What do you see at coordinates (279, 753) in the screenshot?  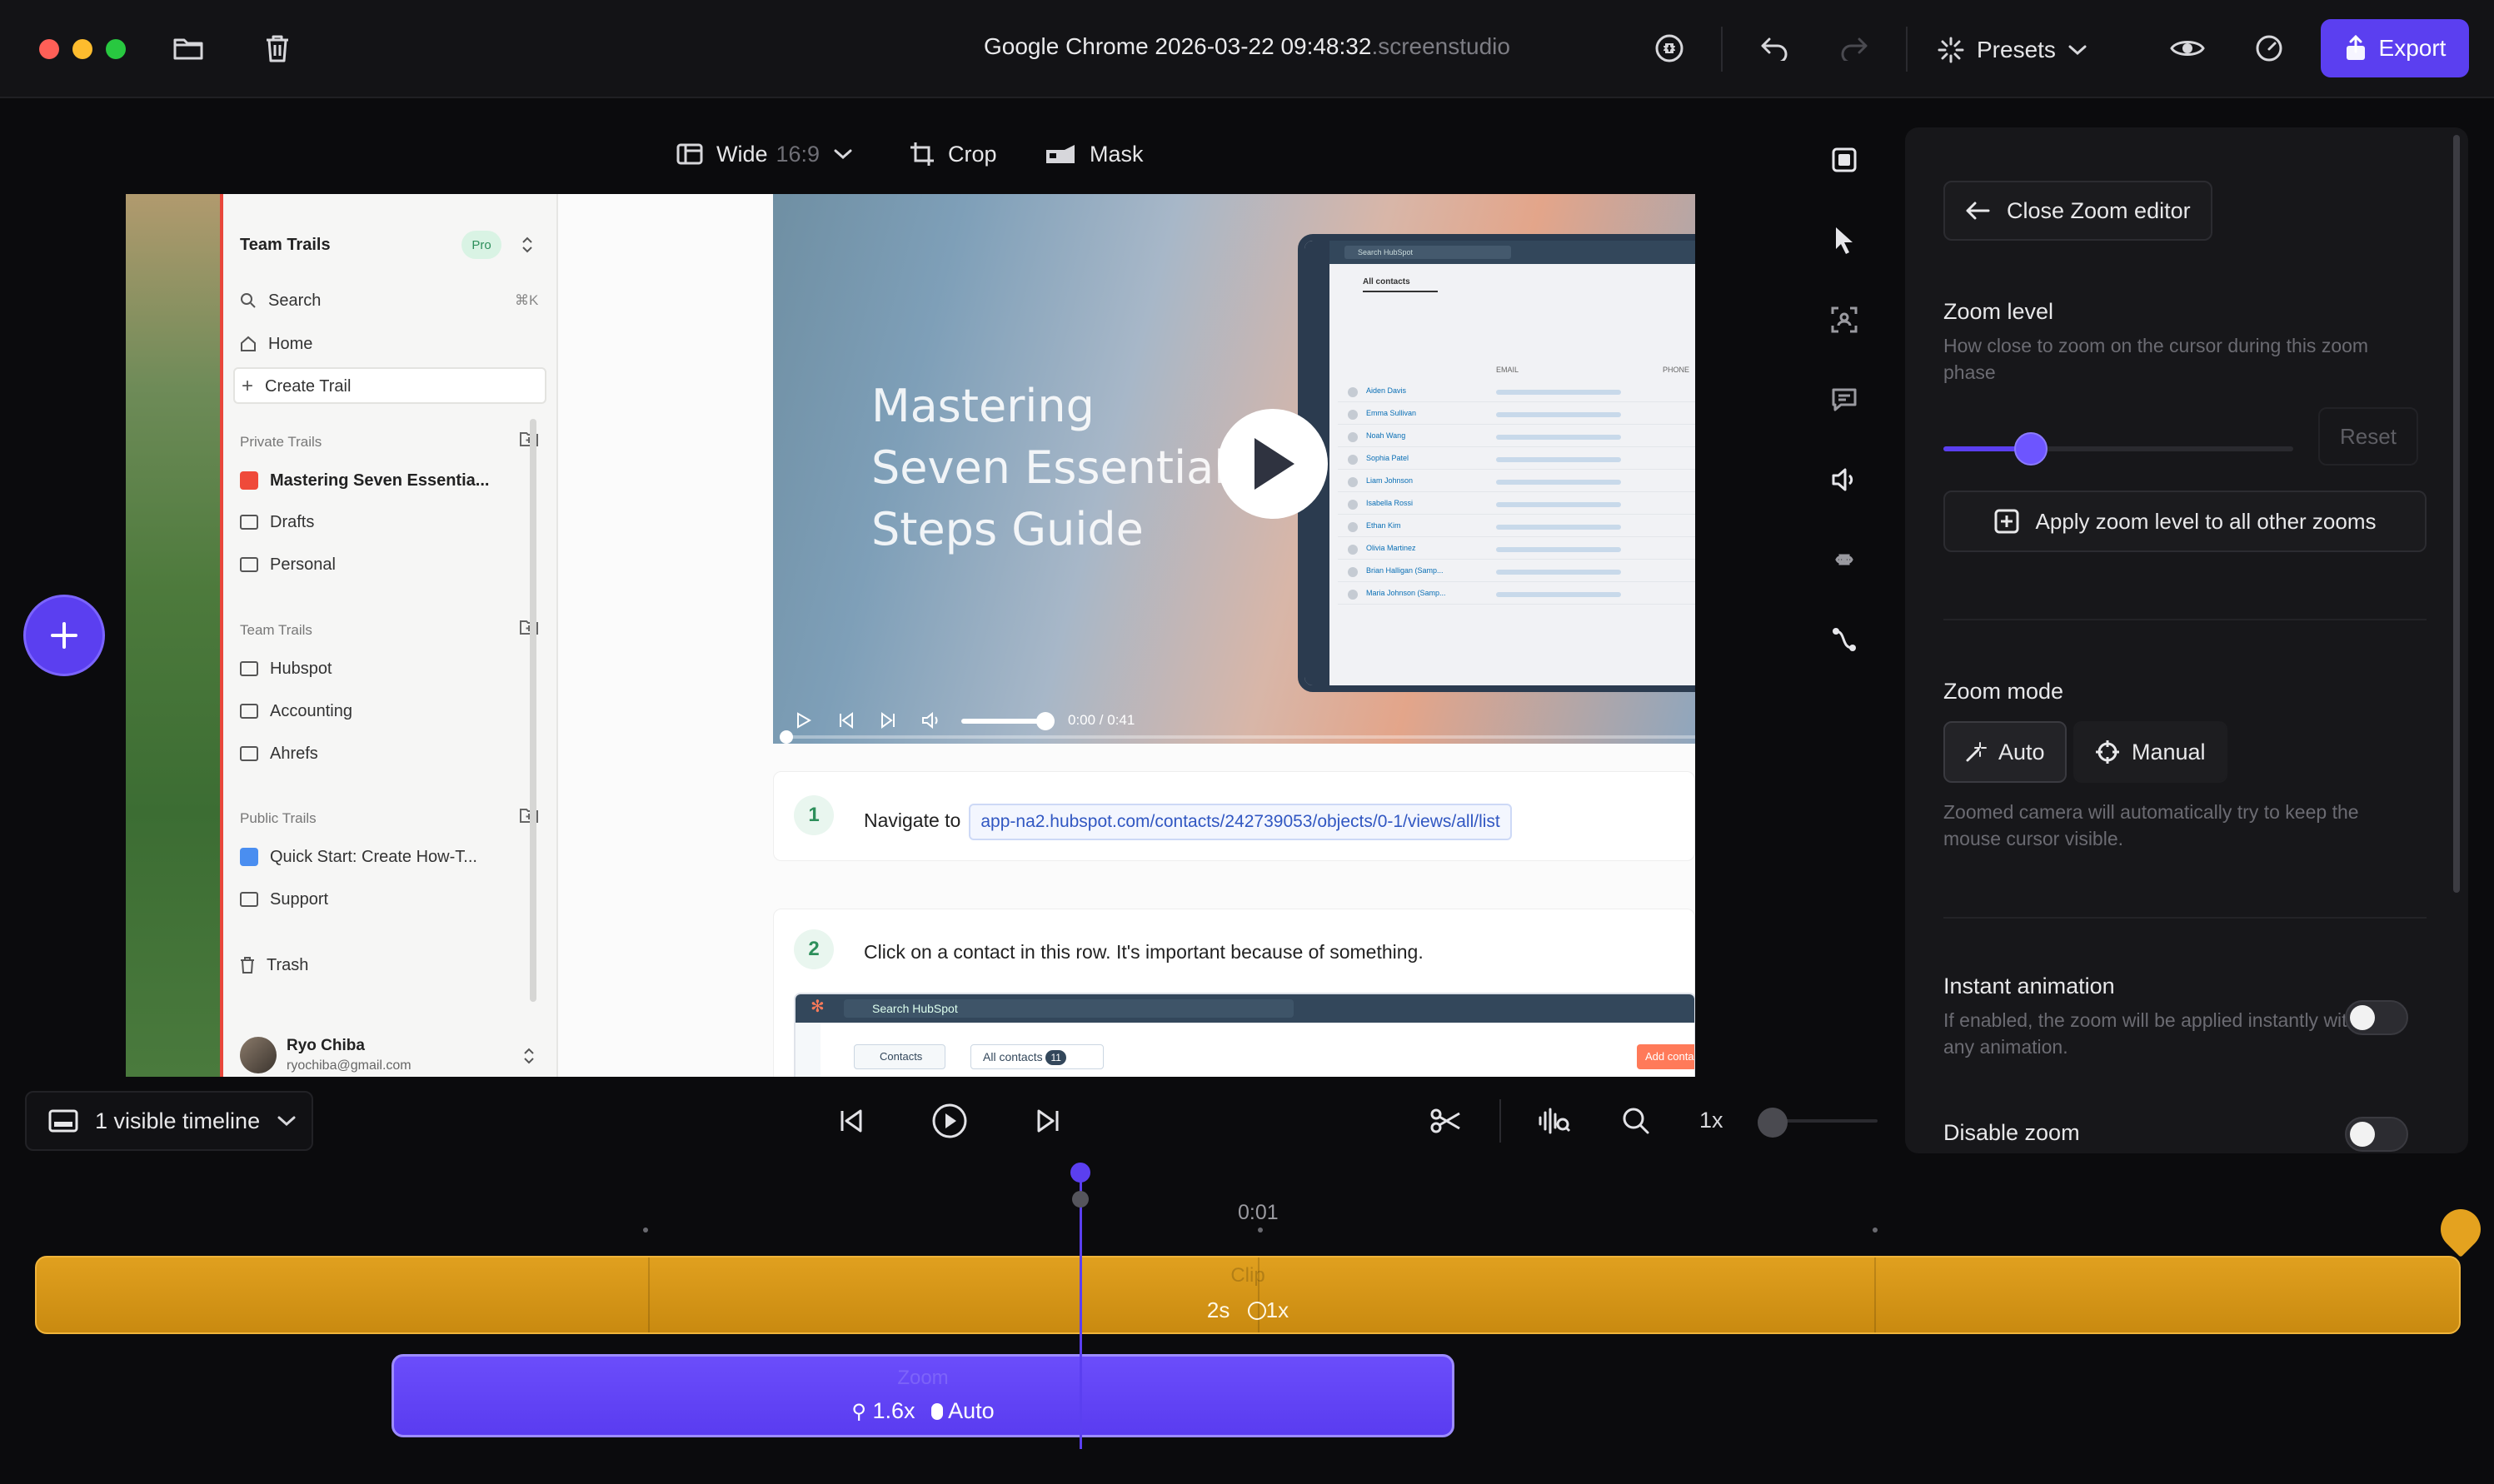 I see `sidebar-item-ahrefs: Ahrefs` at bounding box center [279, 753].